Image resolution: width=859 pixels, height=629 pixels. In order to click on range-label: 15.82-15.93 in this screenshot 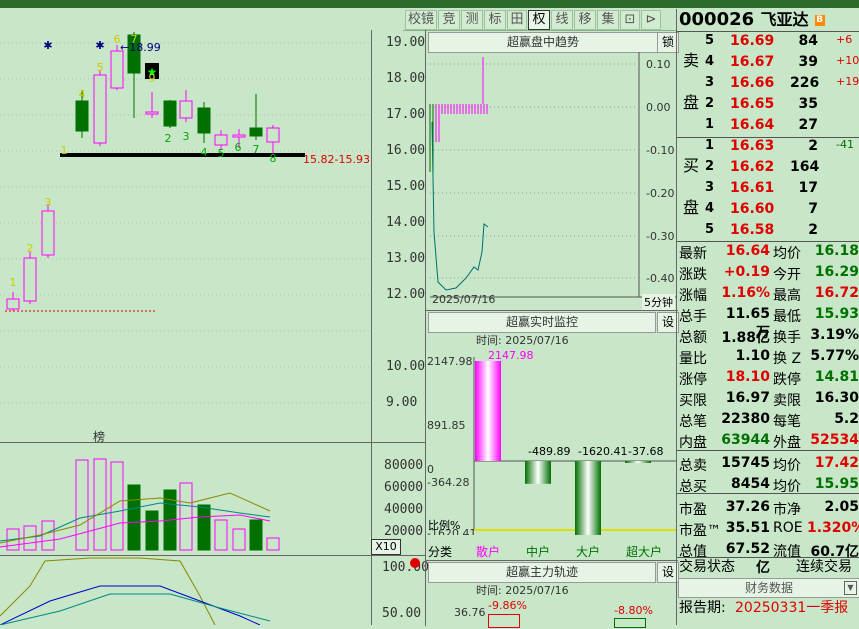, I will do `click(336, 159)`.